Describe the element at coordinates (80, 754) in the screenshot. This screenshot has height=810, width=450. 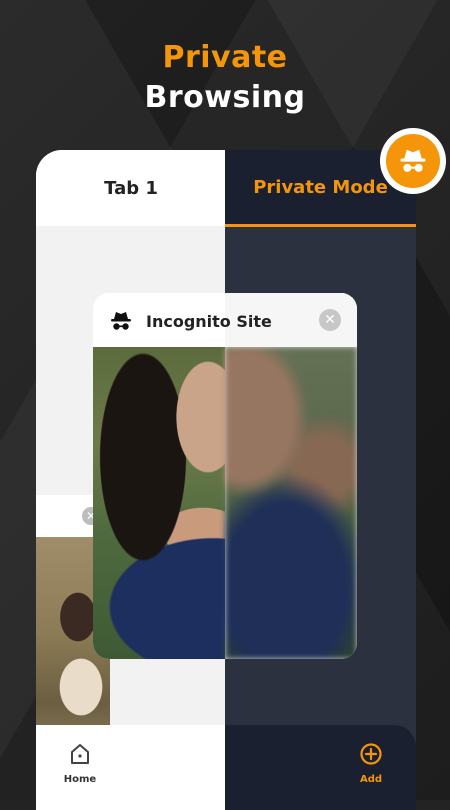
I see `home-icon` at that location.